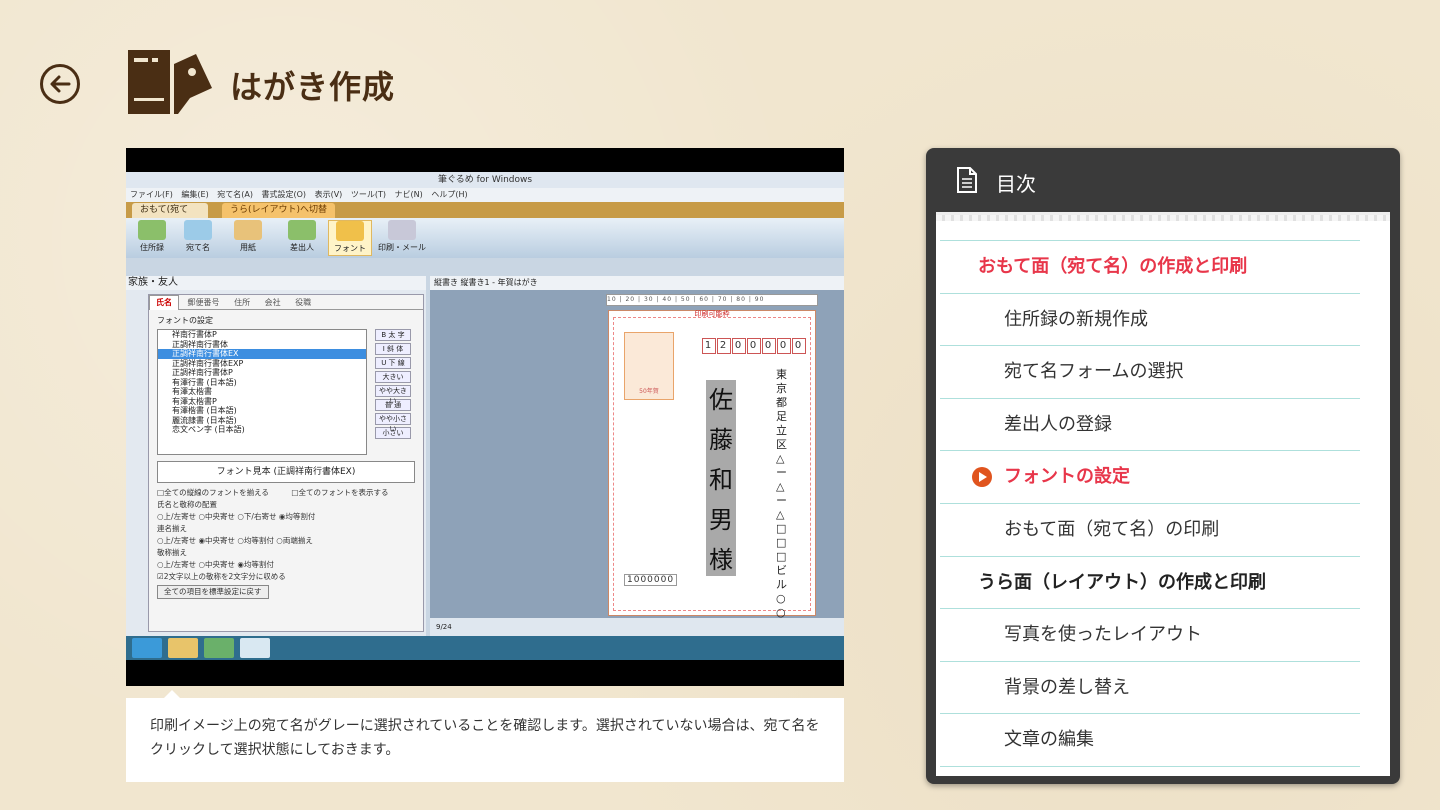 This screenshot has width=1440, height=810. Describe the element at coordinates (1150, 476) in the screenshot. I see `toc-item-font-settings: フォントの設定` at that location.